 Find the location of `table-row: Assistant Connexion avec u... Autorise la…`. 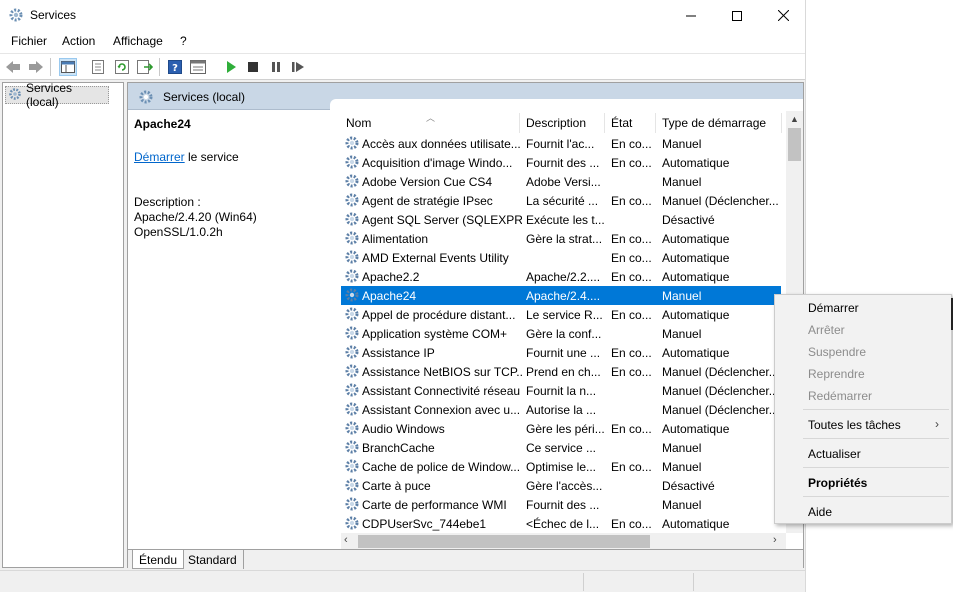

table-row: Assistant Connexion avec u... Autorise la… is located at coordinates (561, 409).